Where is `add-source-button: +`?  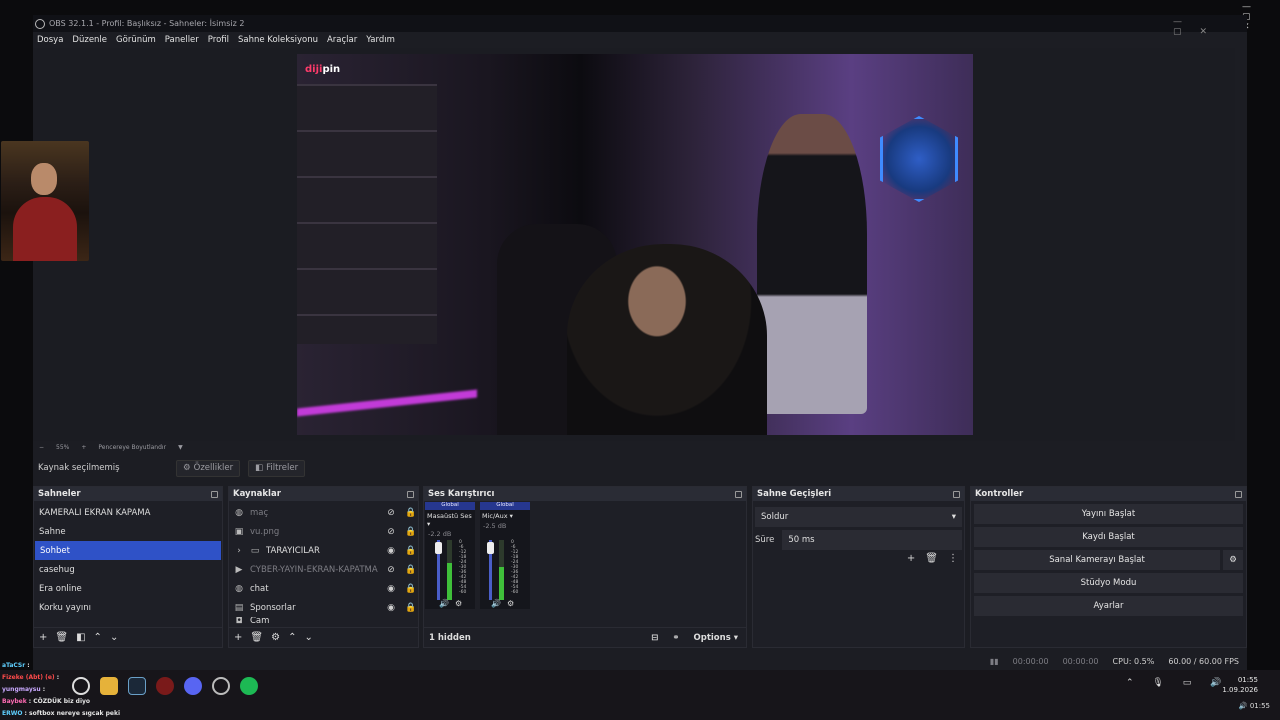 add-source-button: + is located at coordinates (238, 637).